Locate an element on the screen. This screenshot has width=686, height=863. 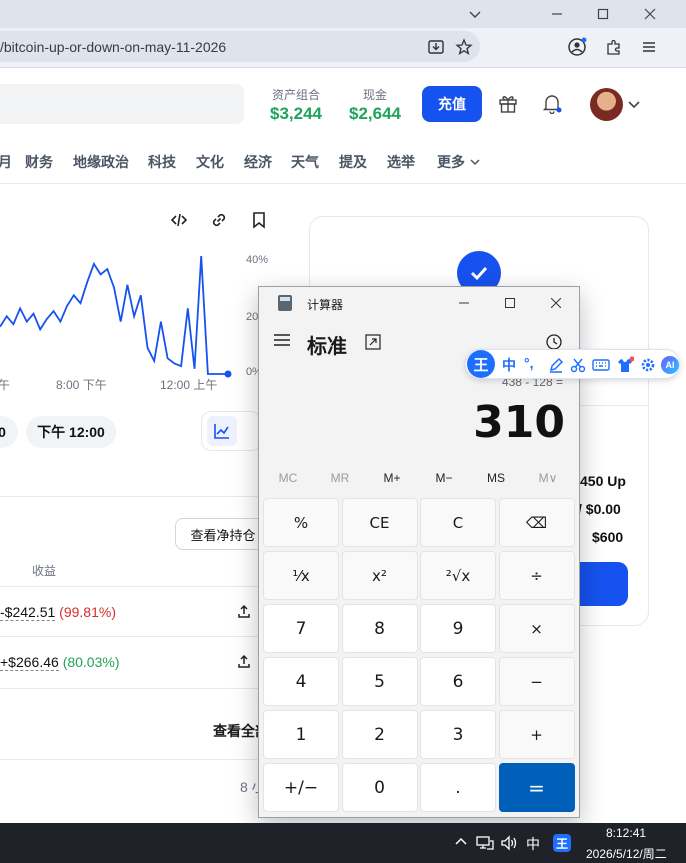
settings-gear-icon is located at coordinates (648, 367).